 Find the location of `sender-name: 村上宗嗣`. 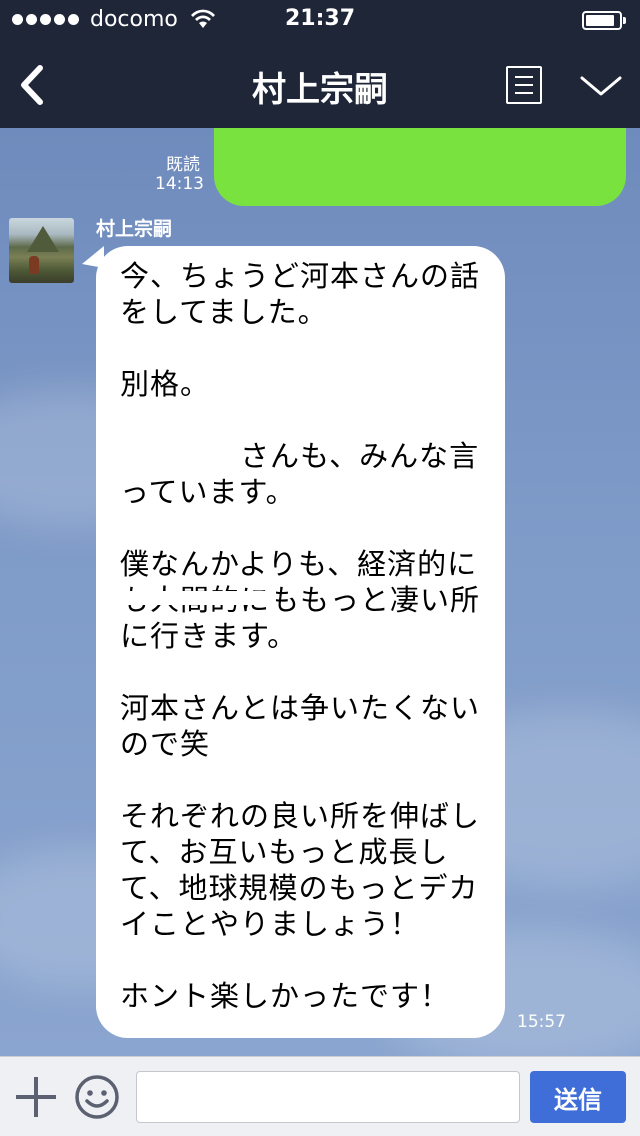

sender-name: 村上宗嗣 is located at coordinates (134, 229).